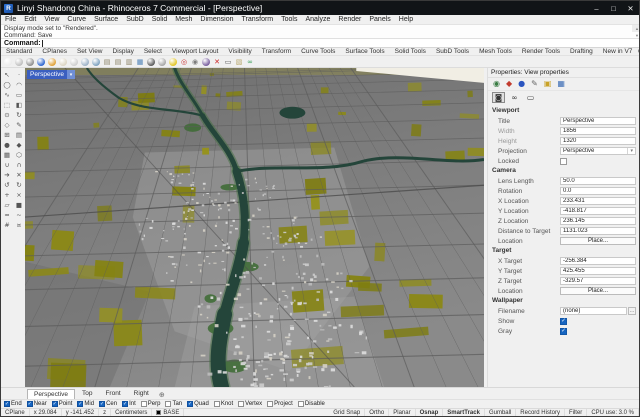 This screenshot has height=417, width=640. Describe the element at coordinates (430, 412) in the screenshot. I see `status-pane-osnap: Osnap` at that location.